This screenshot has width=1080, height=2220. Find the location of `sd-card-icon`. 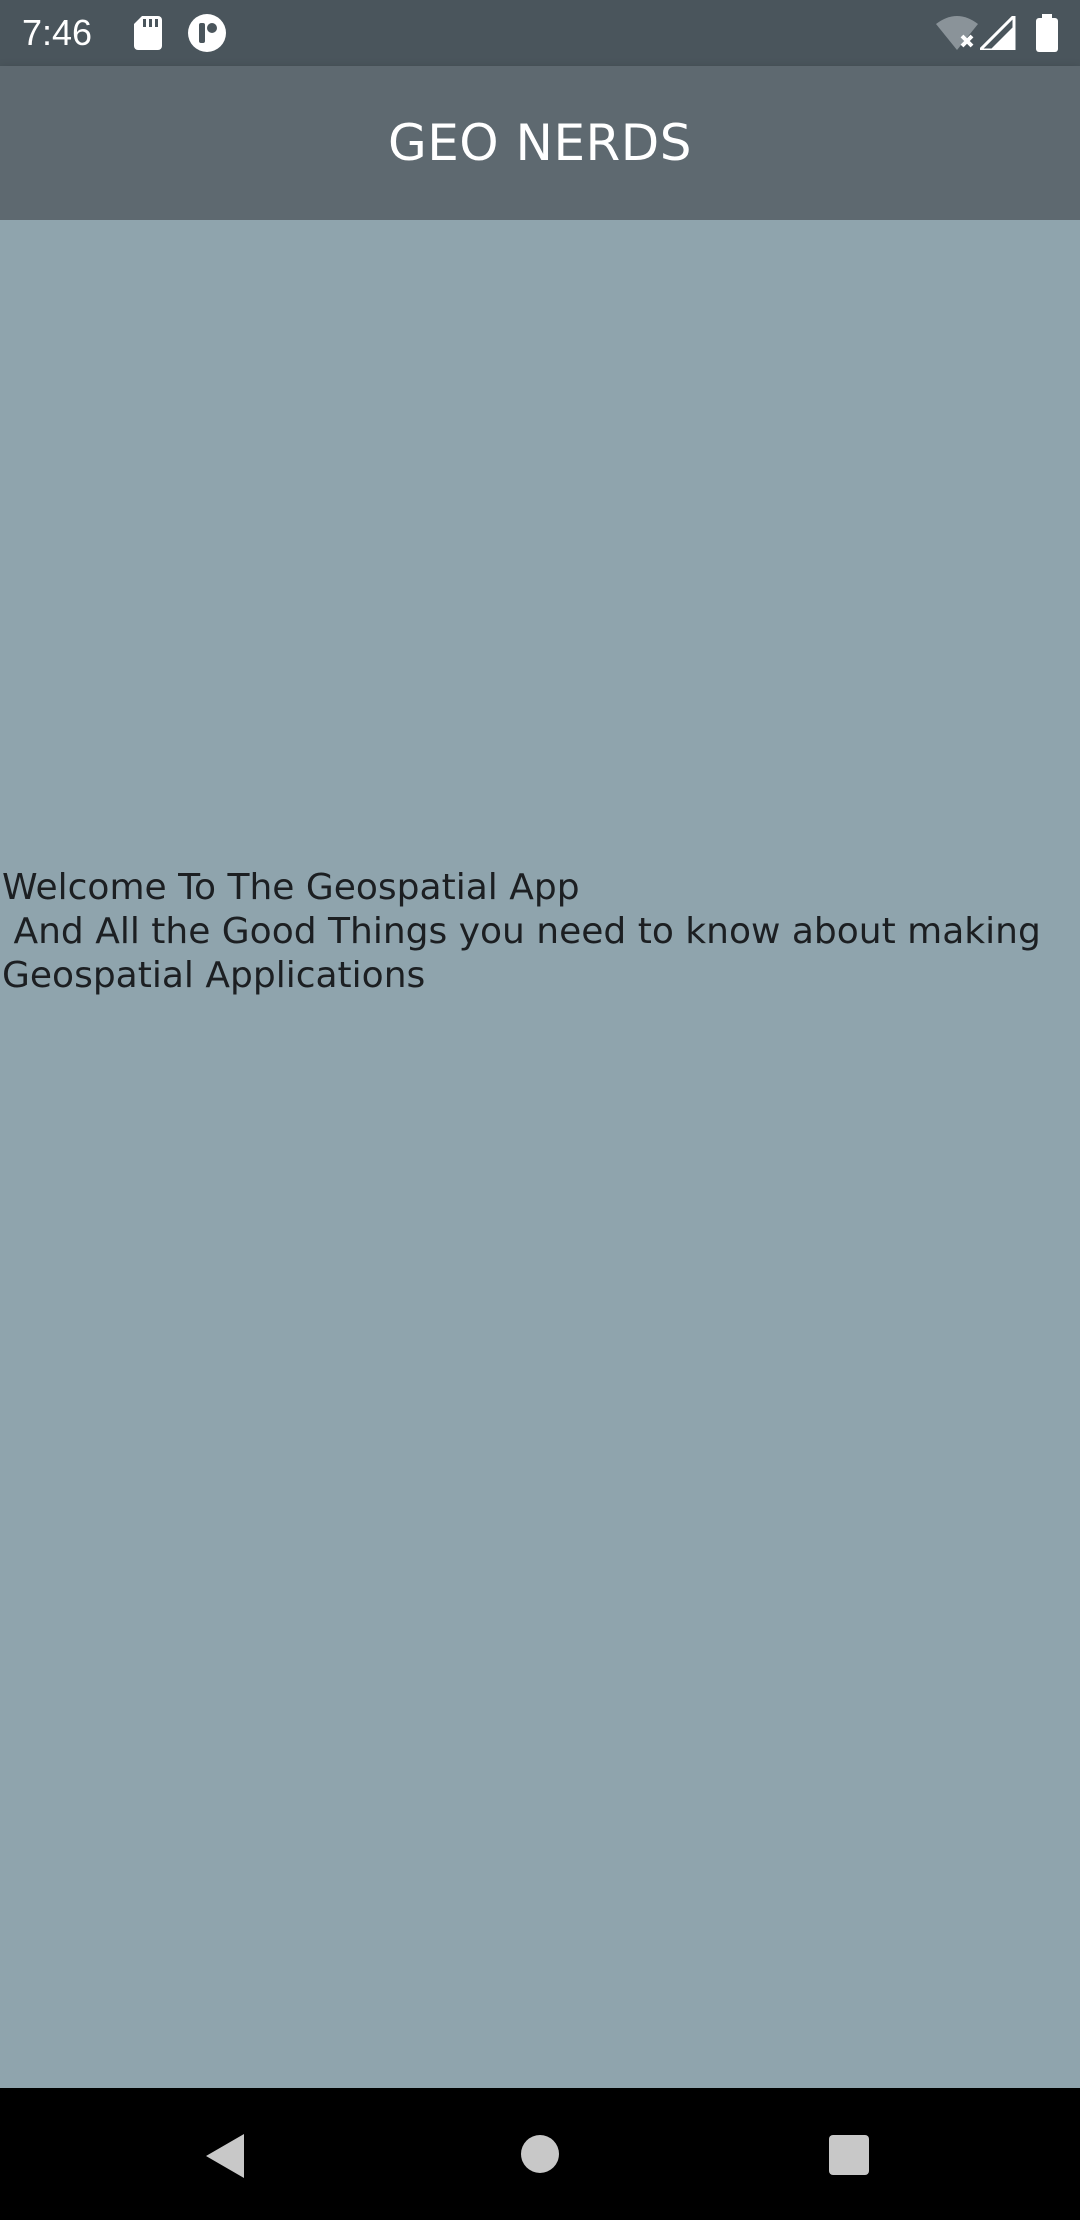

sd-card-icon is located at coordinates (148, 33).